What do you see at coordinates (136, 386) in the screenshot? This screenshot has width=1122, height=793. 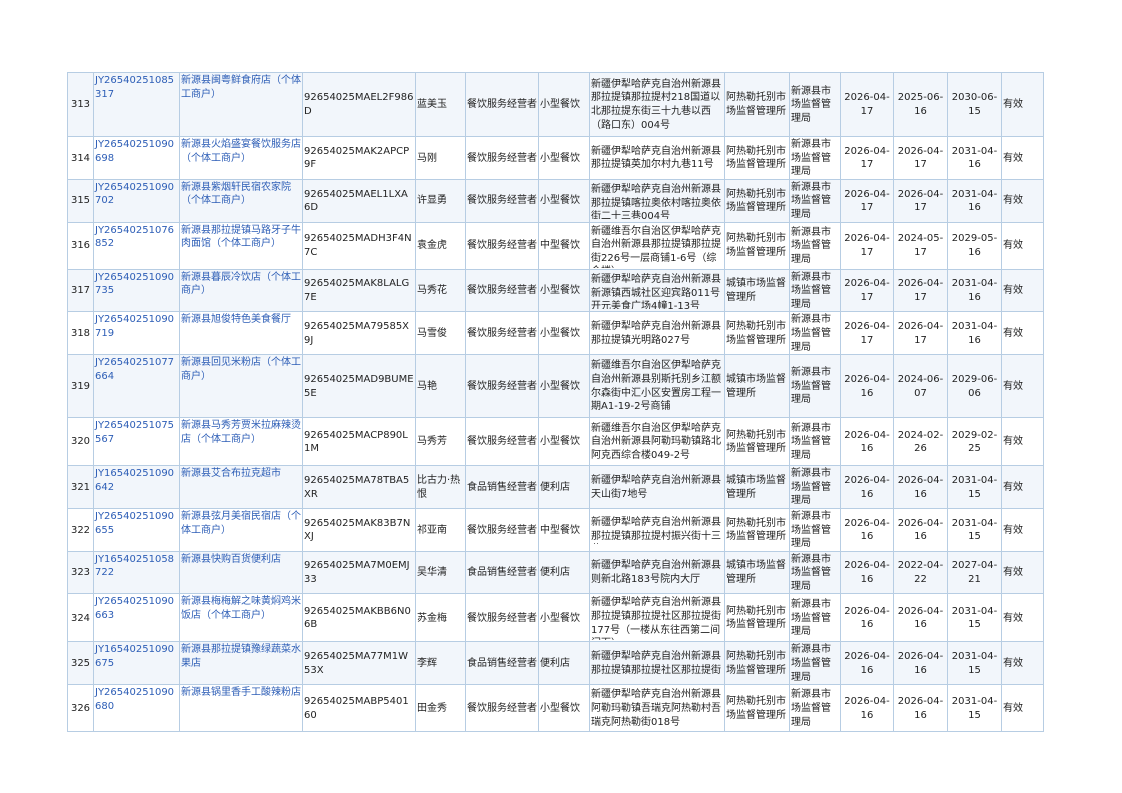 I see `license-number-link: JY26540251077664` at bounding box center [136, 386].